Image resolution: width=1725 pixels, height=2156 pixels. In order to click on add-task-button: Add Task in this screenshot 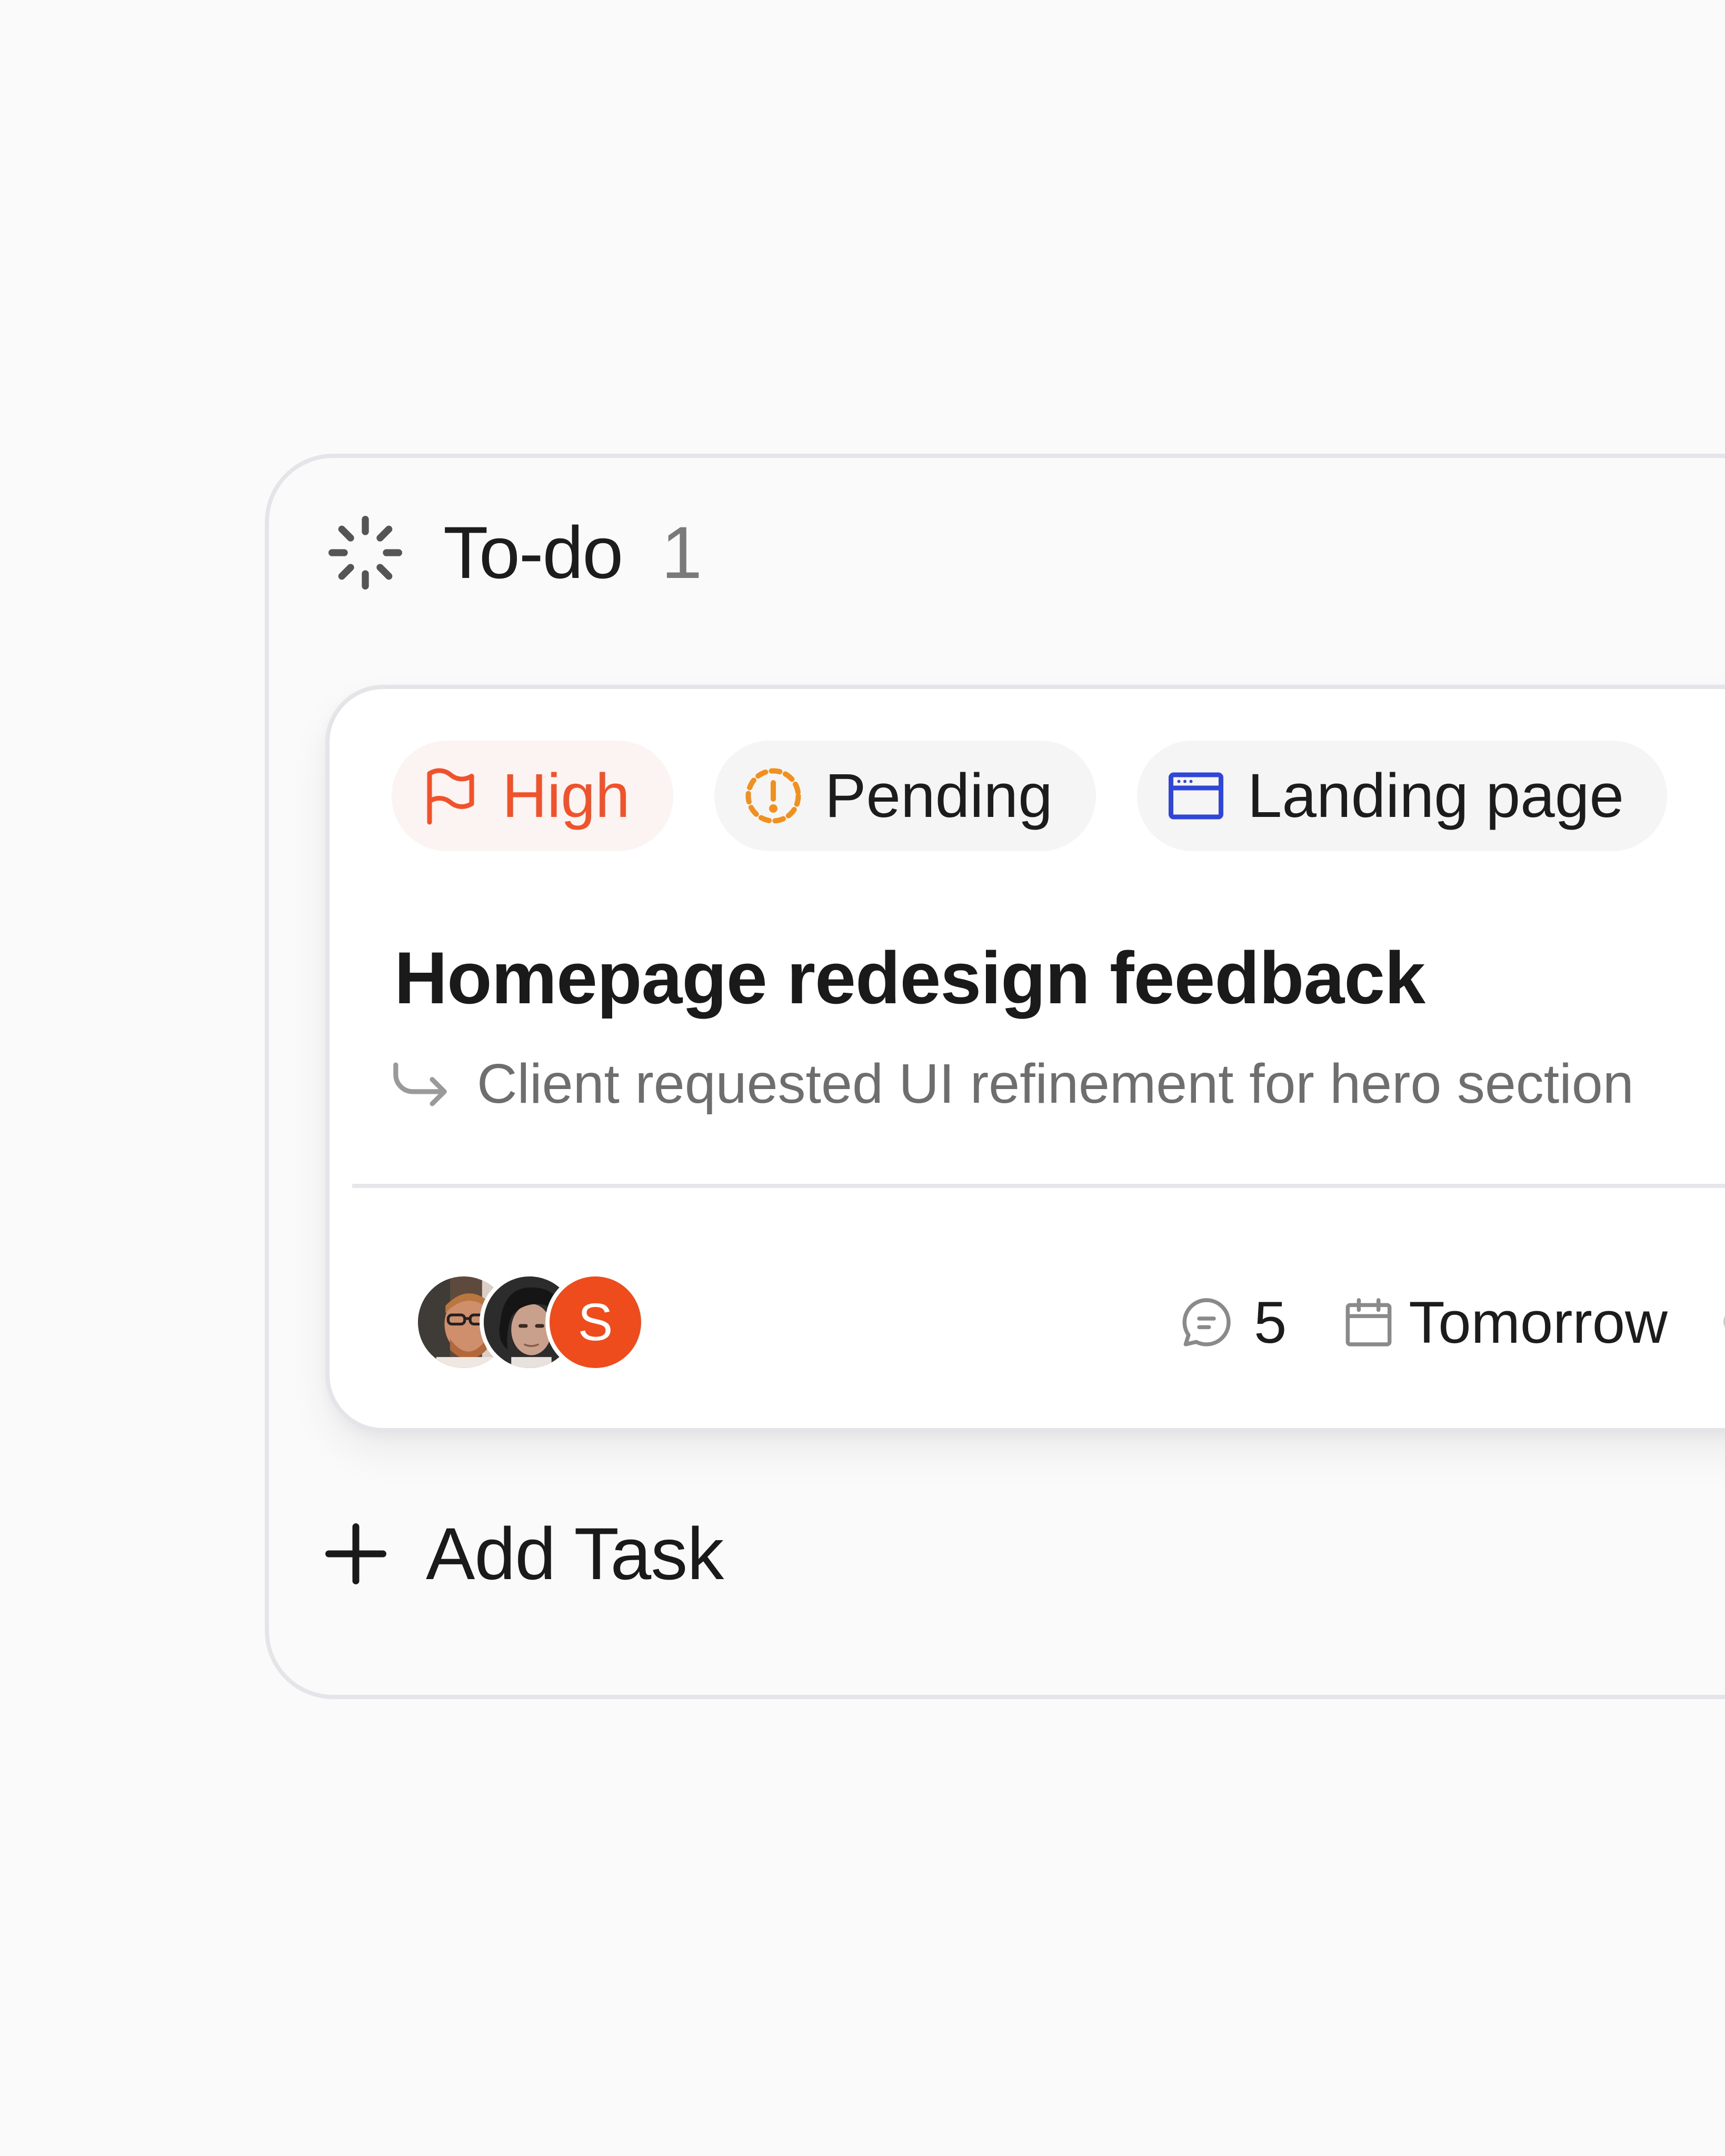, I will do `click(523, 1554)`.